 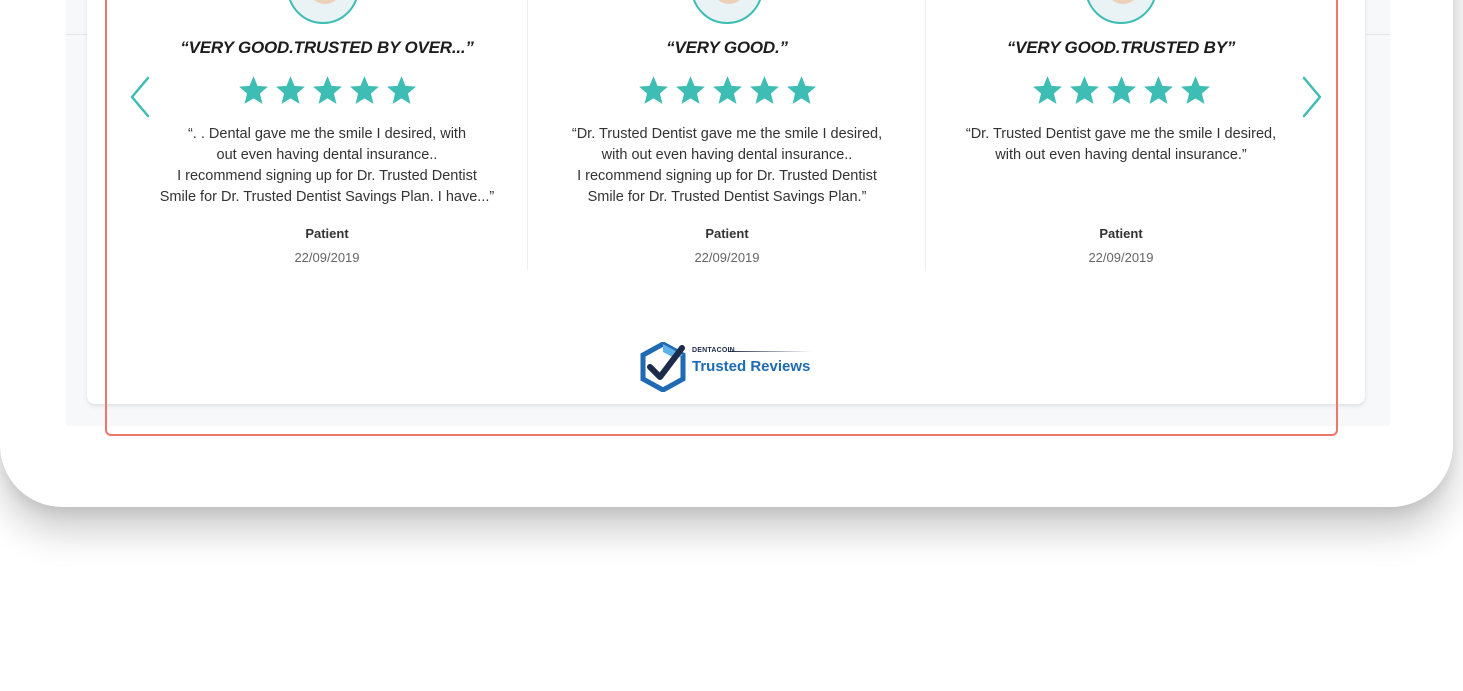 What do you see at coordinates (327, 47) in the screenshot?
I see `review-title: “VERY GOOD.TRUSTED BY OVER...”` at bounding box center [327, 47].